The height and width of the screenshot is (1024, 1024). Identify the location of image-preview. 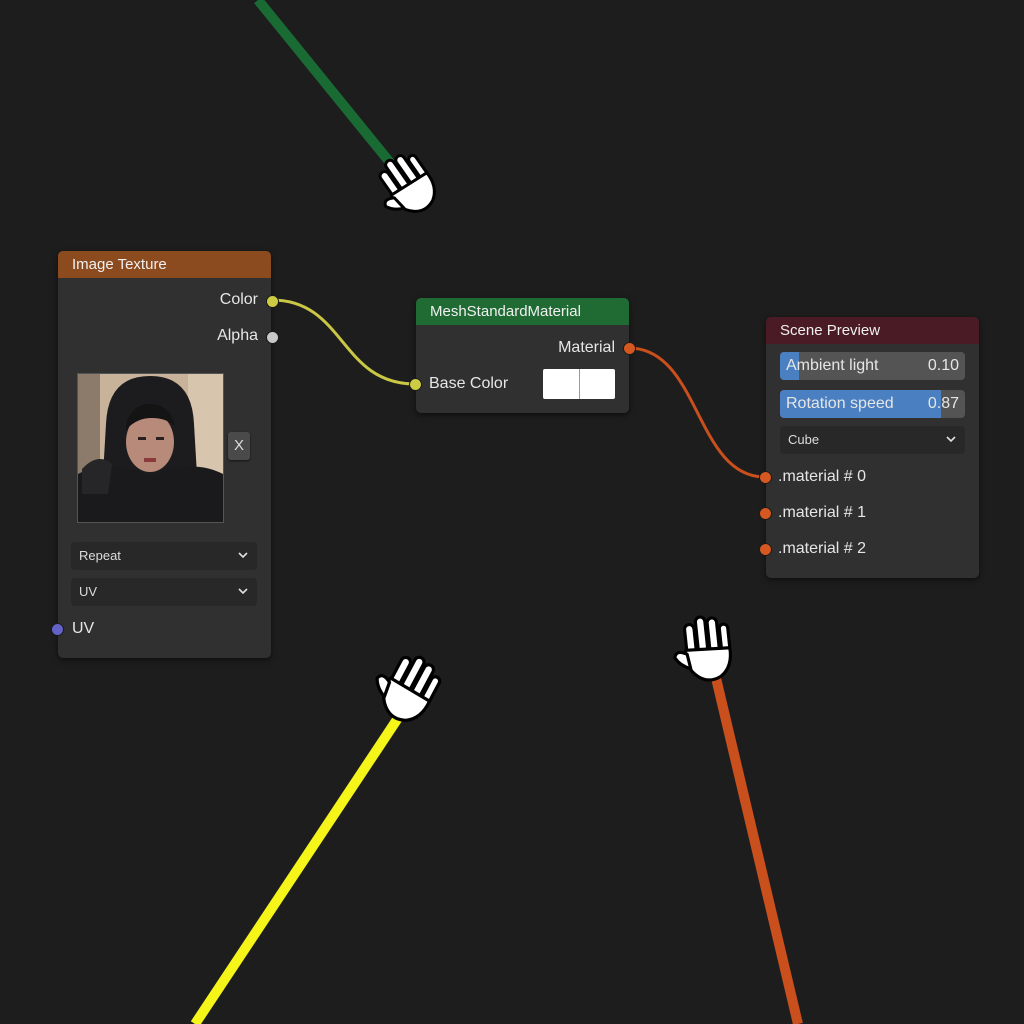
(150, 448).